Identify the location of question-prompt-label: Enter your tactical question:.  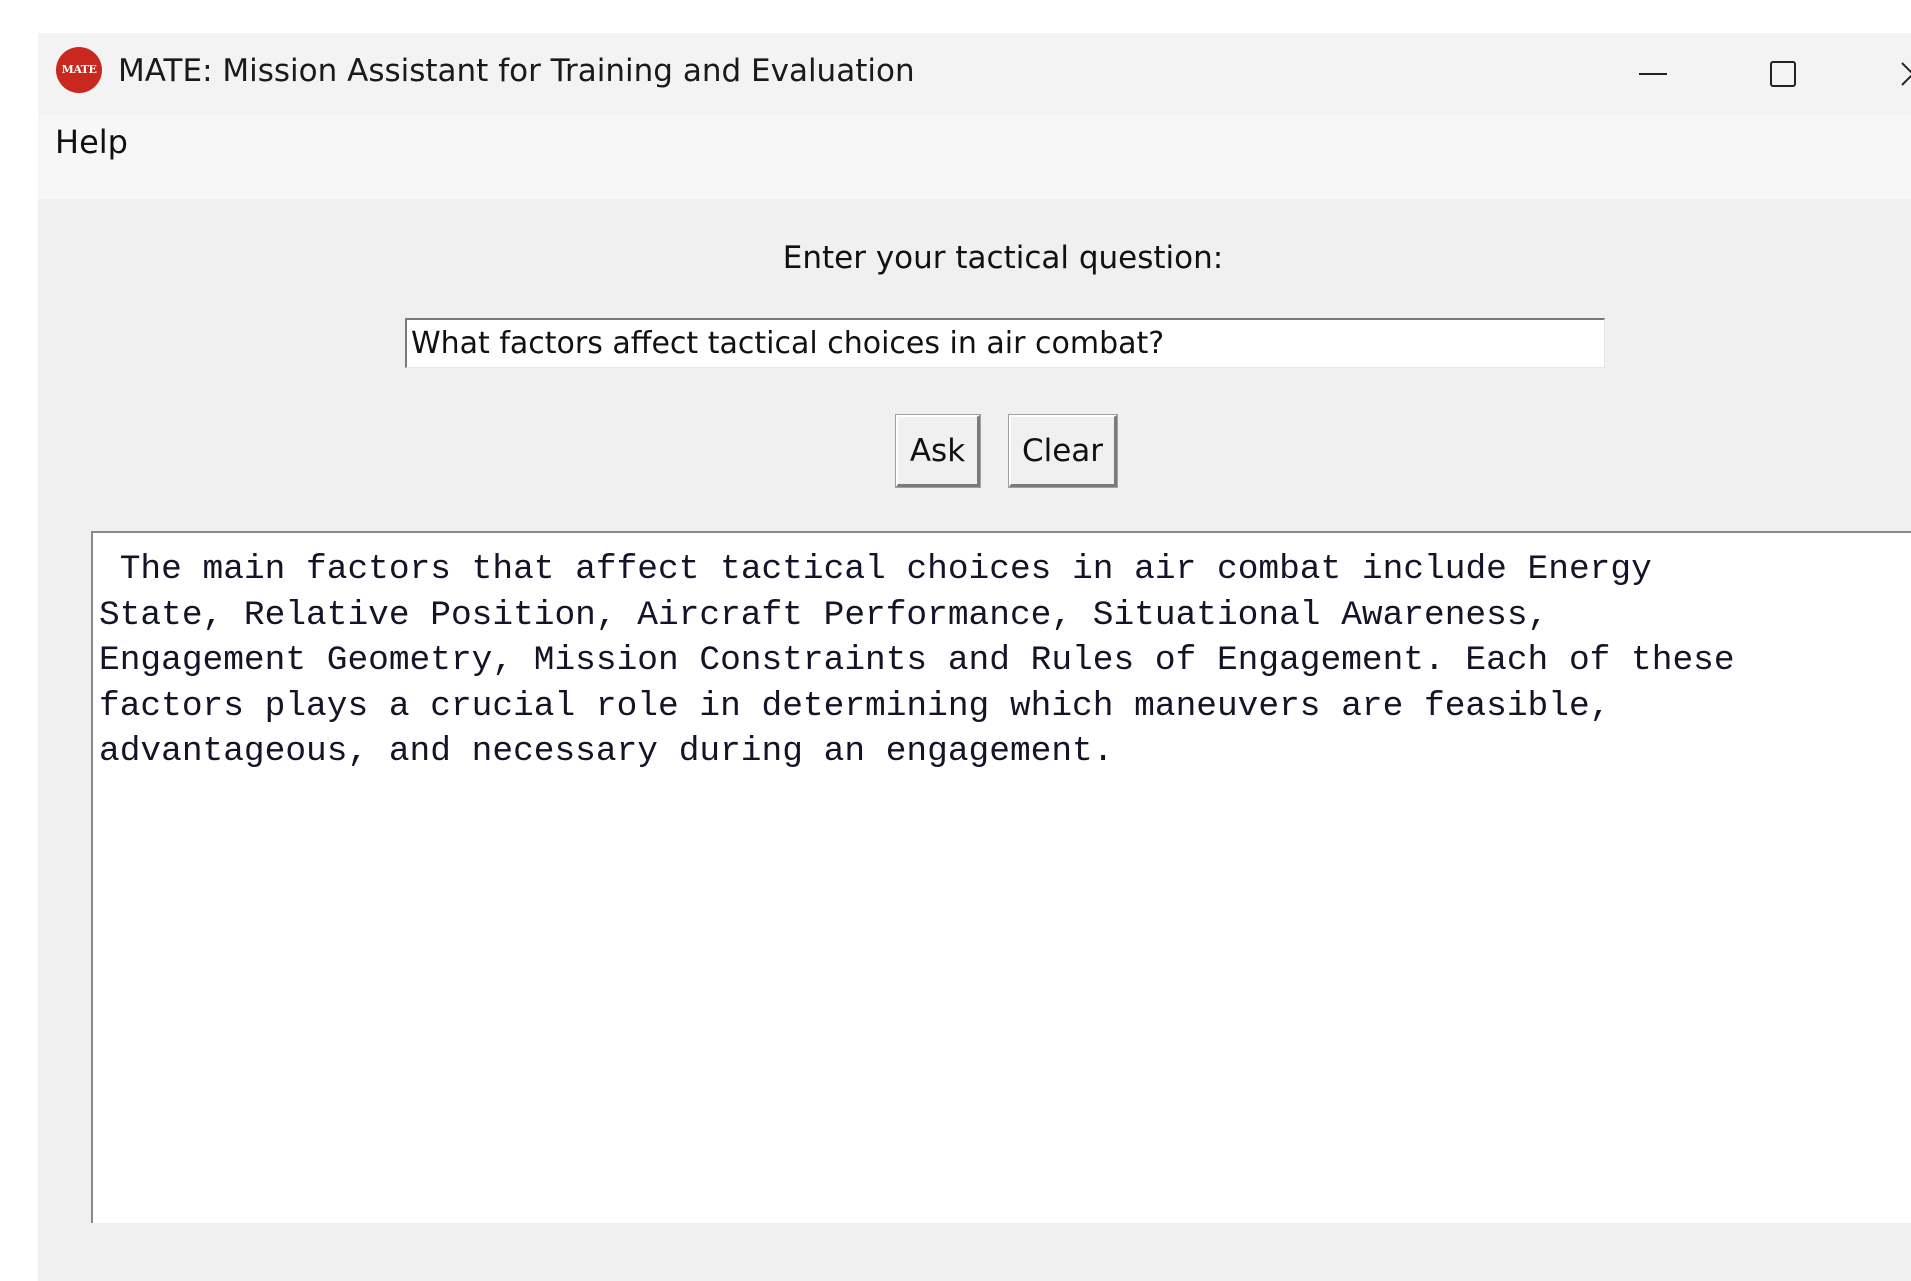
(1003, 258).